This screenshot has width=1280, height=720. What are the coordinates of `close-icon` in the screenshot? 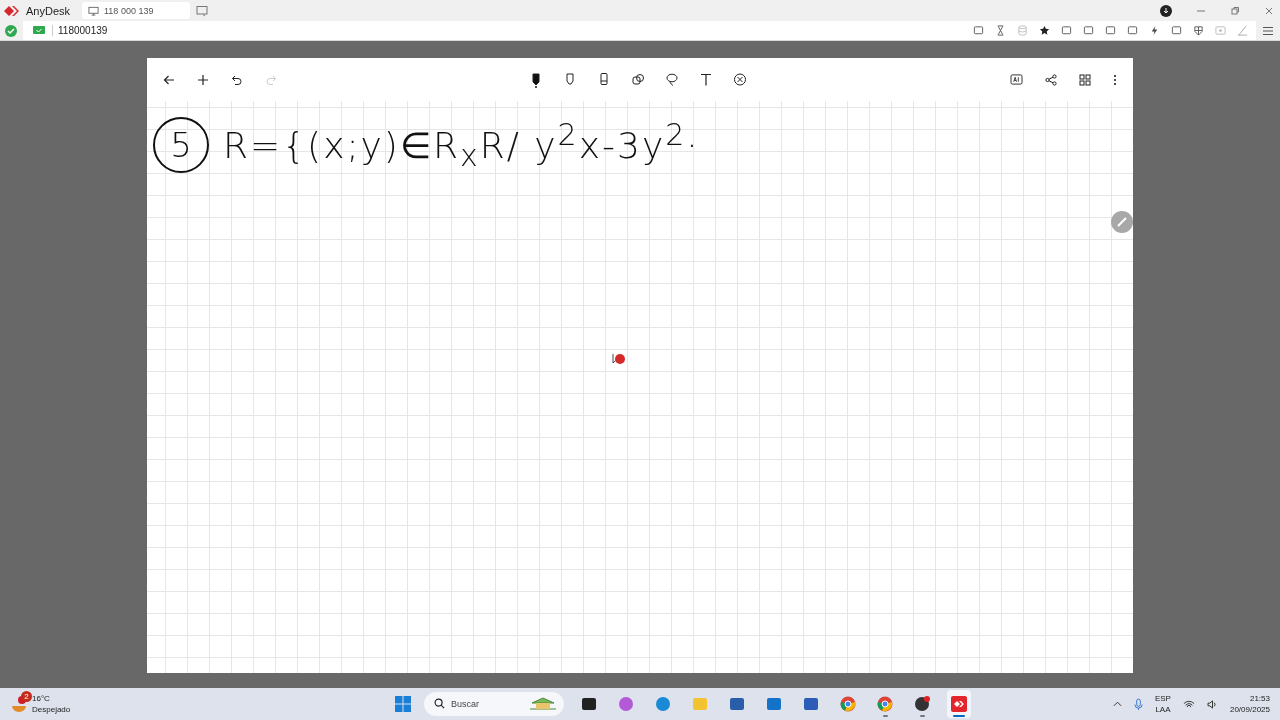 It's located at (1269, 10).